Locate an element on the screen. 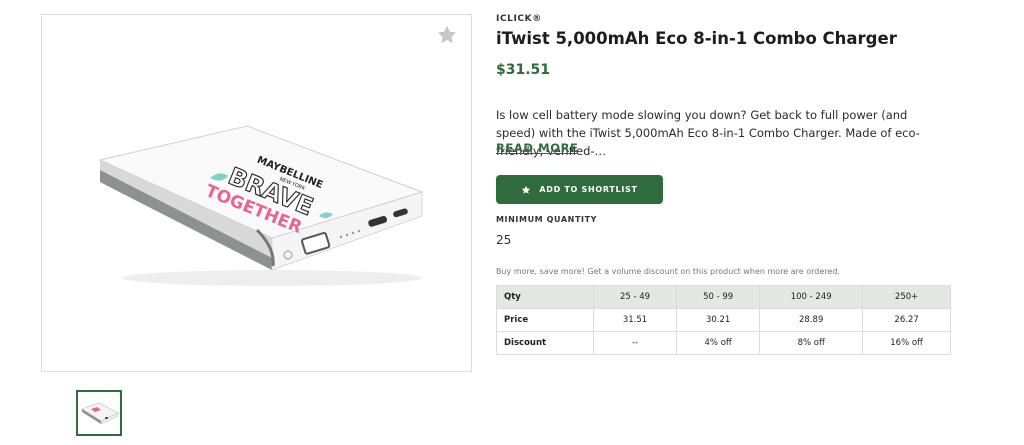  product-title: iTwist 5,000mAh Eco 8-in-1 Combo Charger is located at coordinates (696, 38).